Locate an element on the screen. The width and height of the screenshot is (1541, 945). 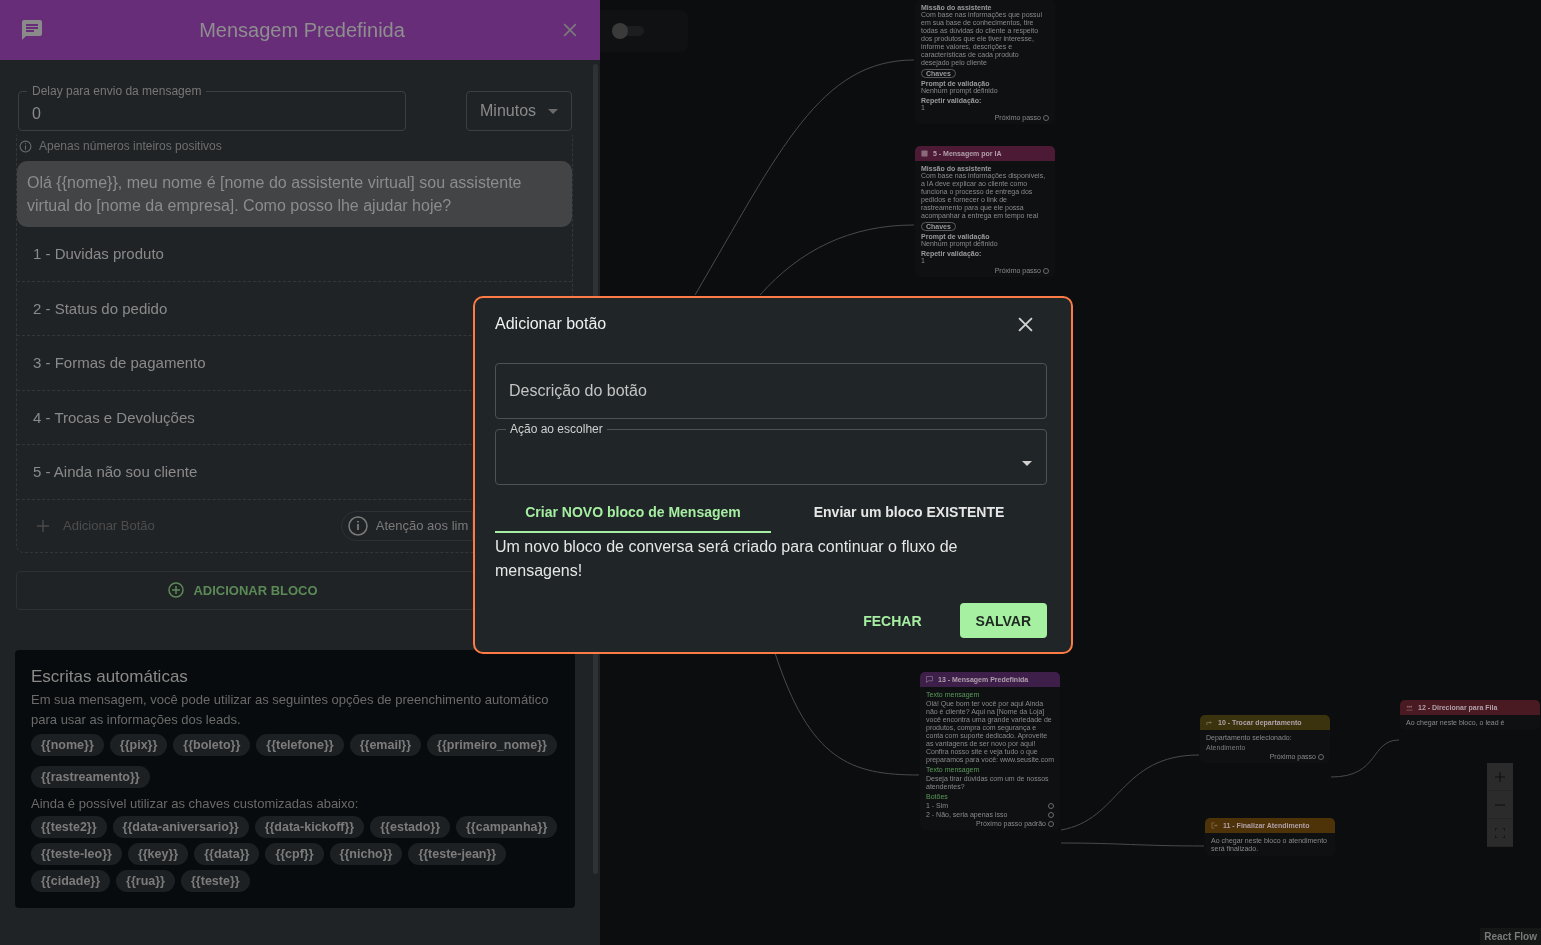
variable-chip: {{teste2}} is located at coordinates (69, 826).